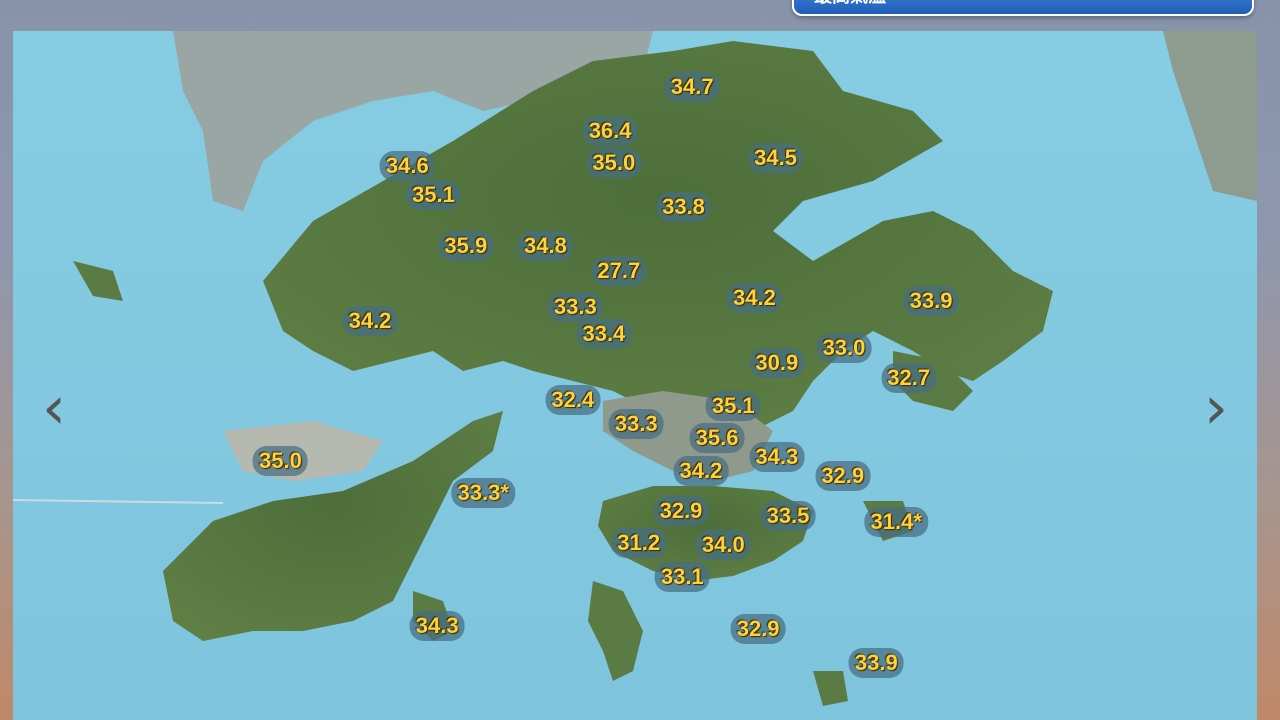 Image resolution: width=1280 pixels, height=720 pixels. I want to click on temperature-reading: 33.1, so click(682, 576).